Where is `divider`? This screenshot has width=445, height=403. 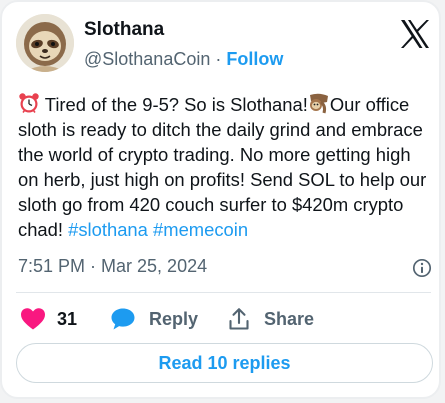
divider is located at coordinates (223, 292).